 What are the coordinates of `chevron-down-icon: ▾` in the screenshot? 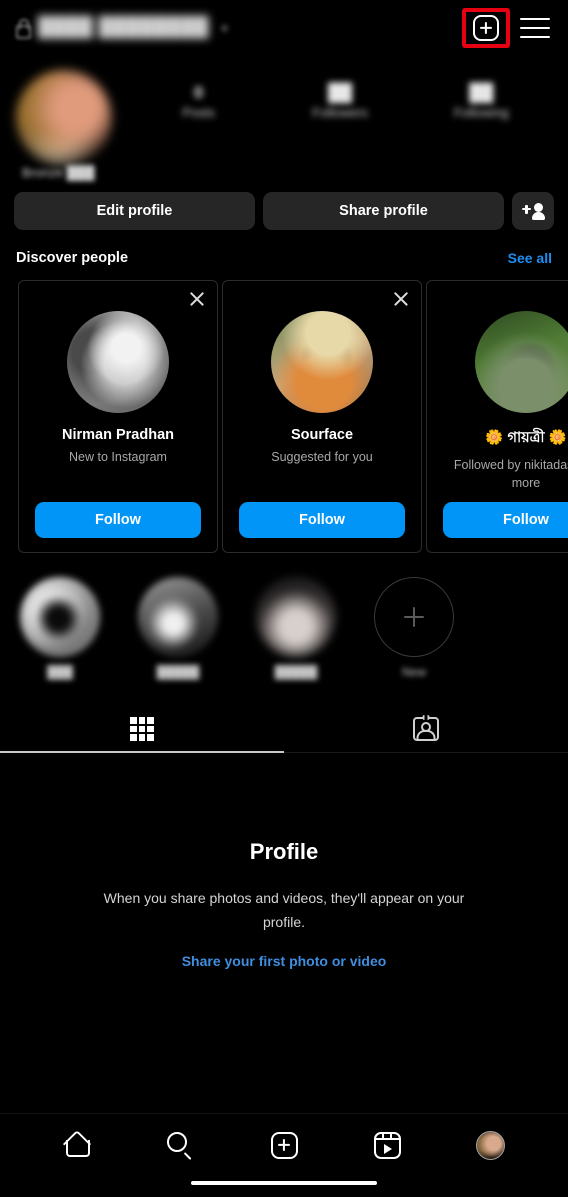 It's located at (224, 28).